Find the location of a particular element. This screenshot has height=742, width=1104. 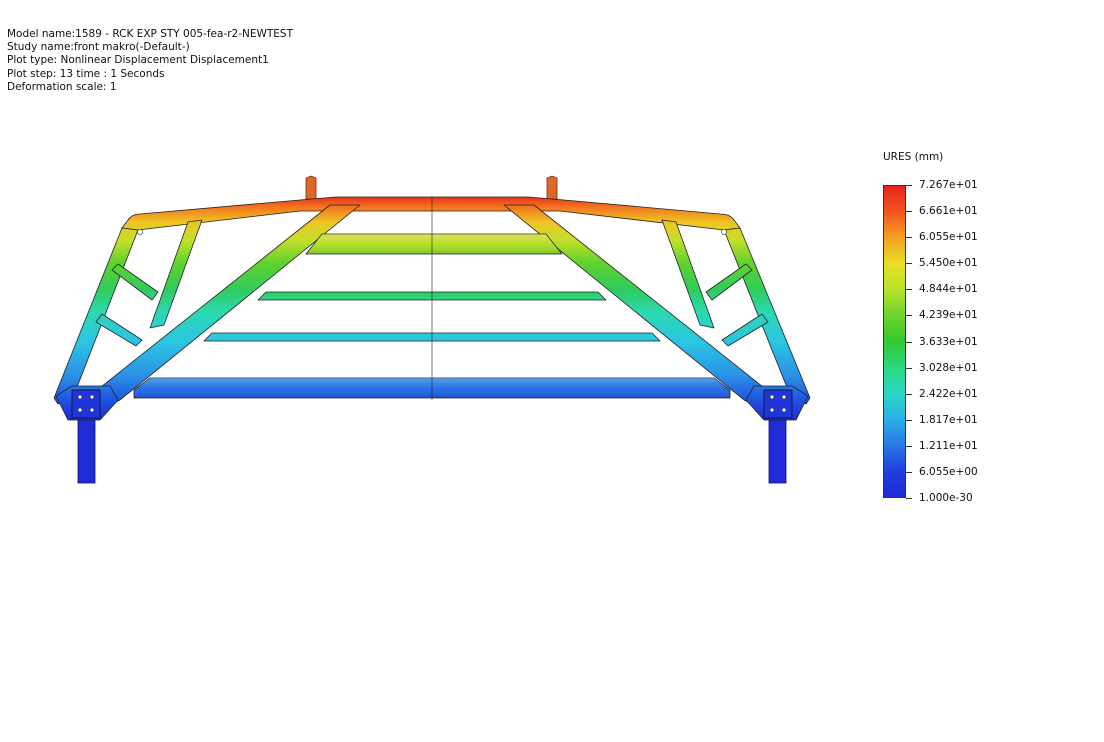

left-bolt-plate is located at coordinates (86, 404).